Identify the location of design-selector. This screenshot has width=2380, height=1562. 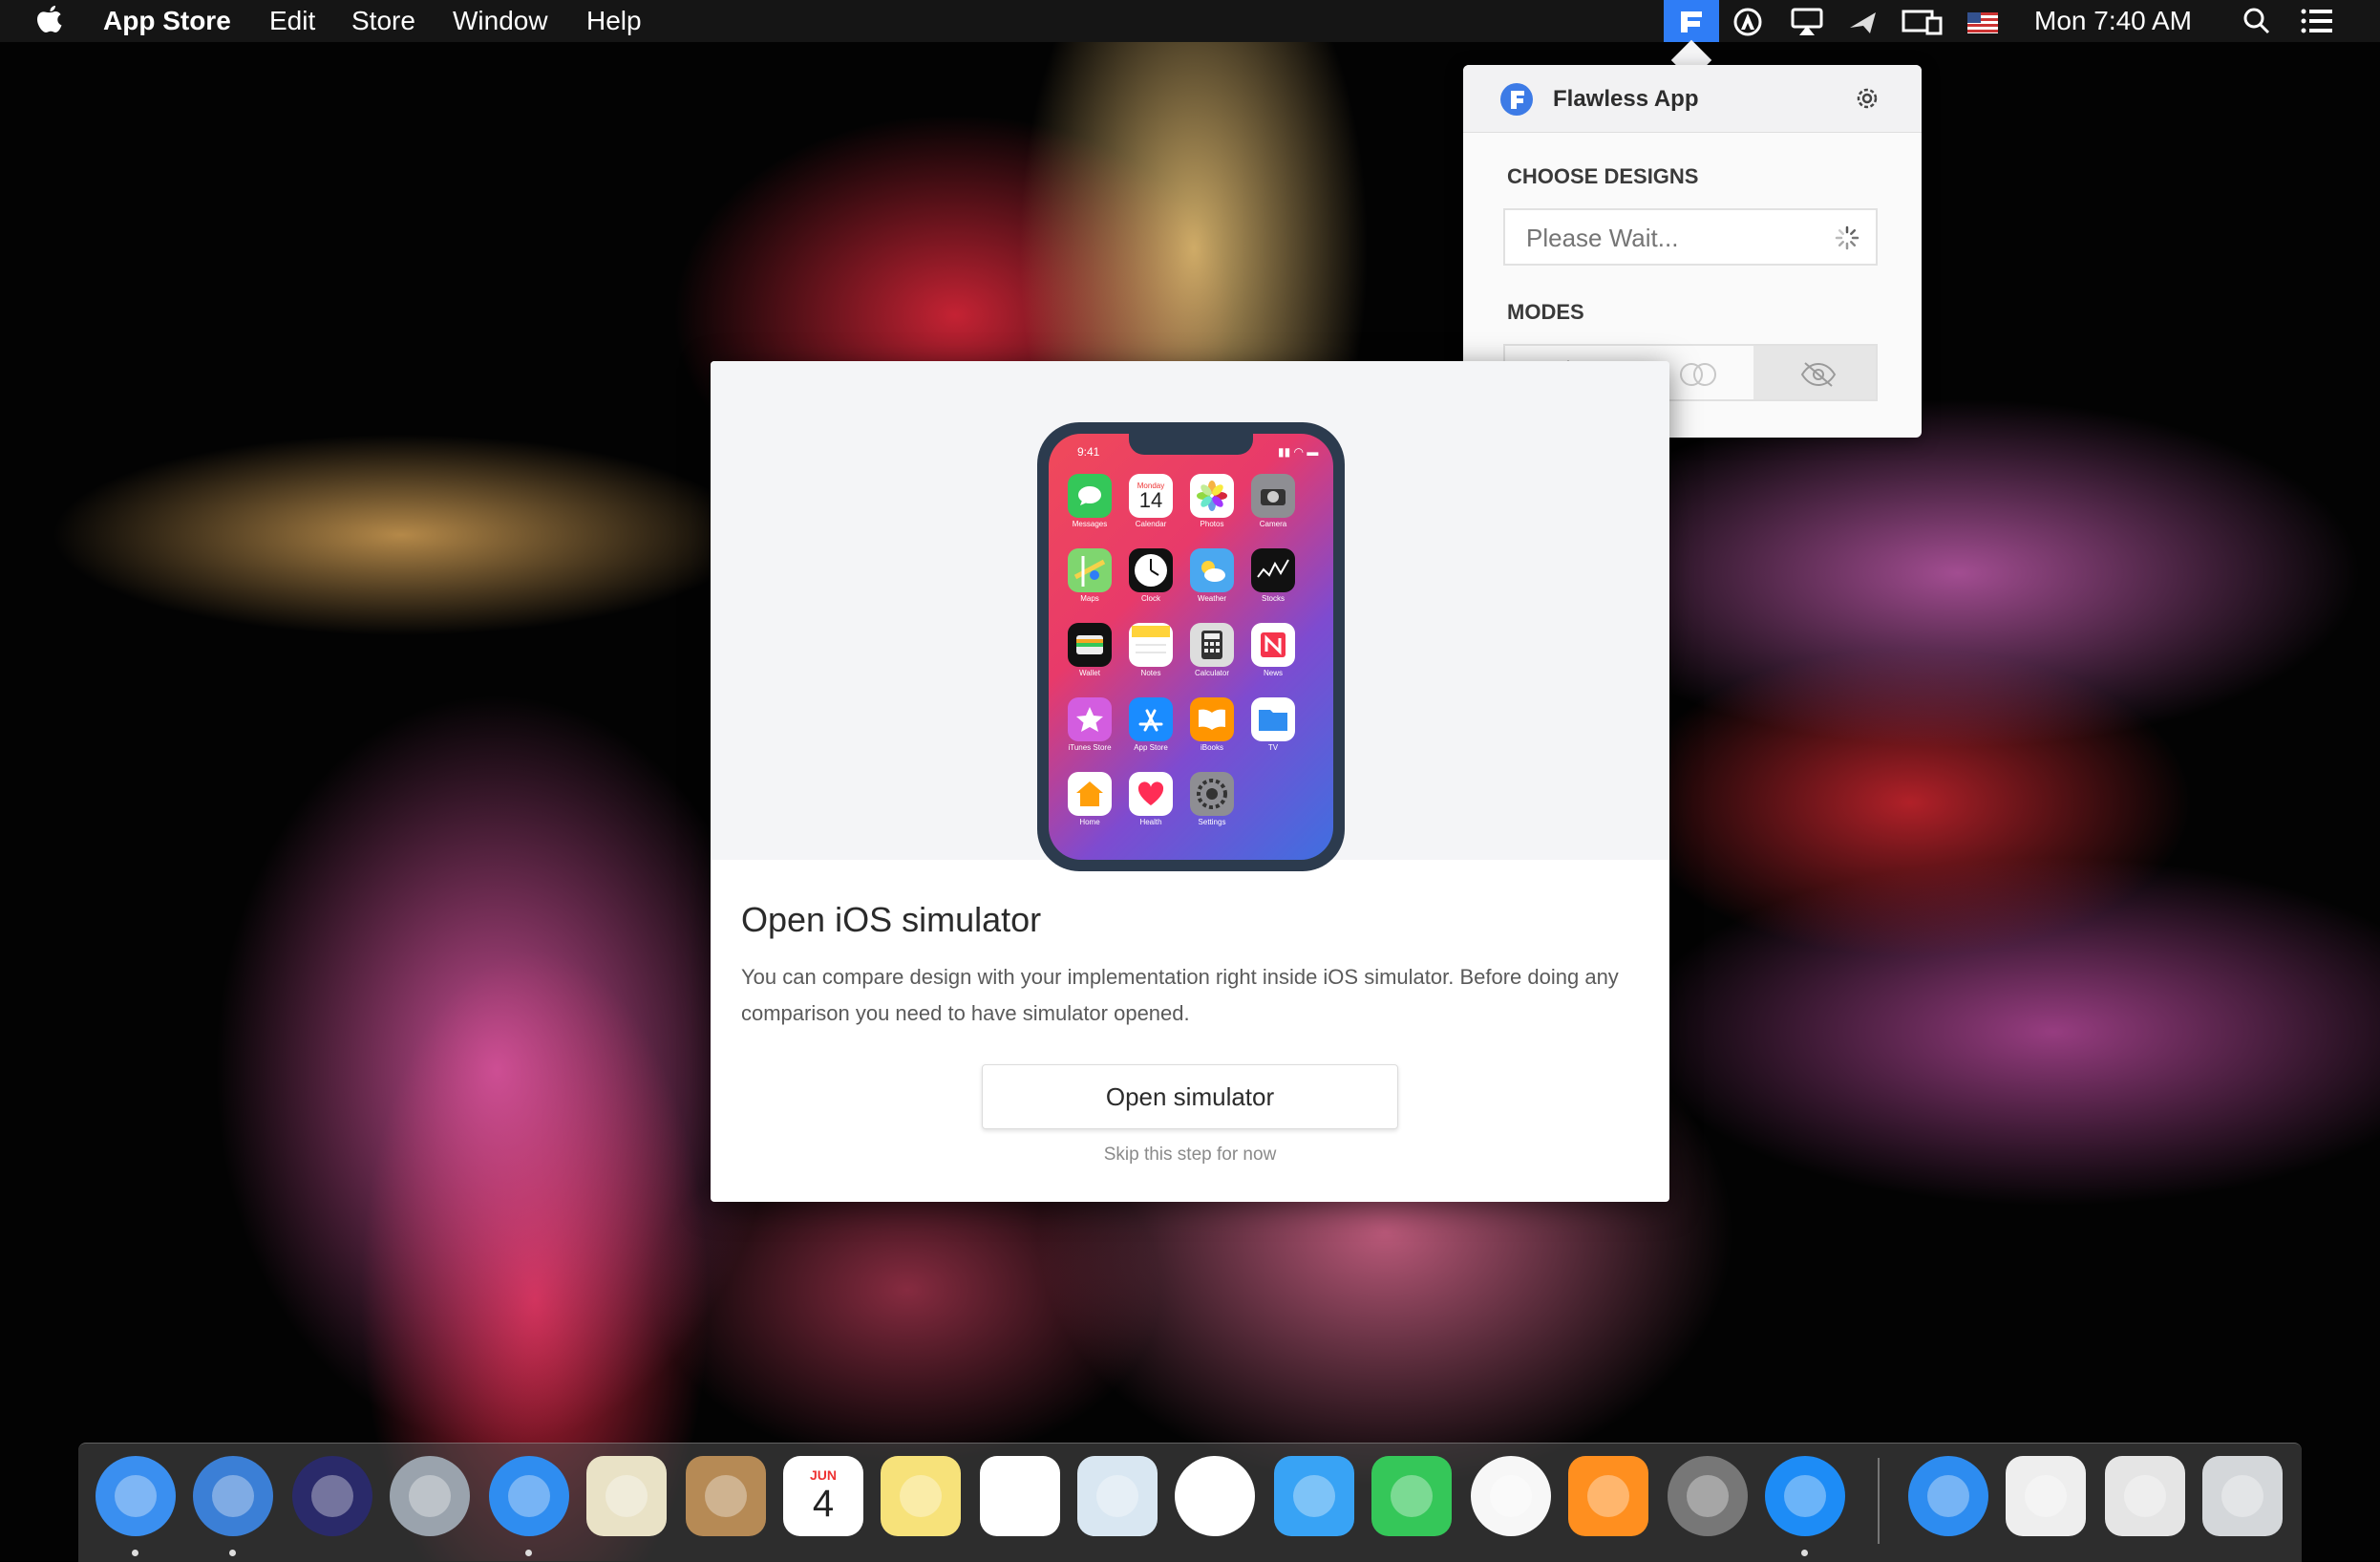
(1691, 237).